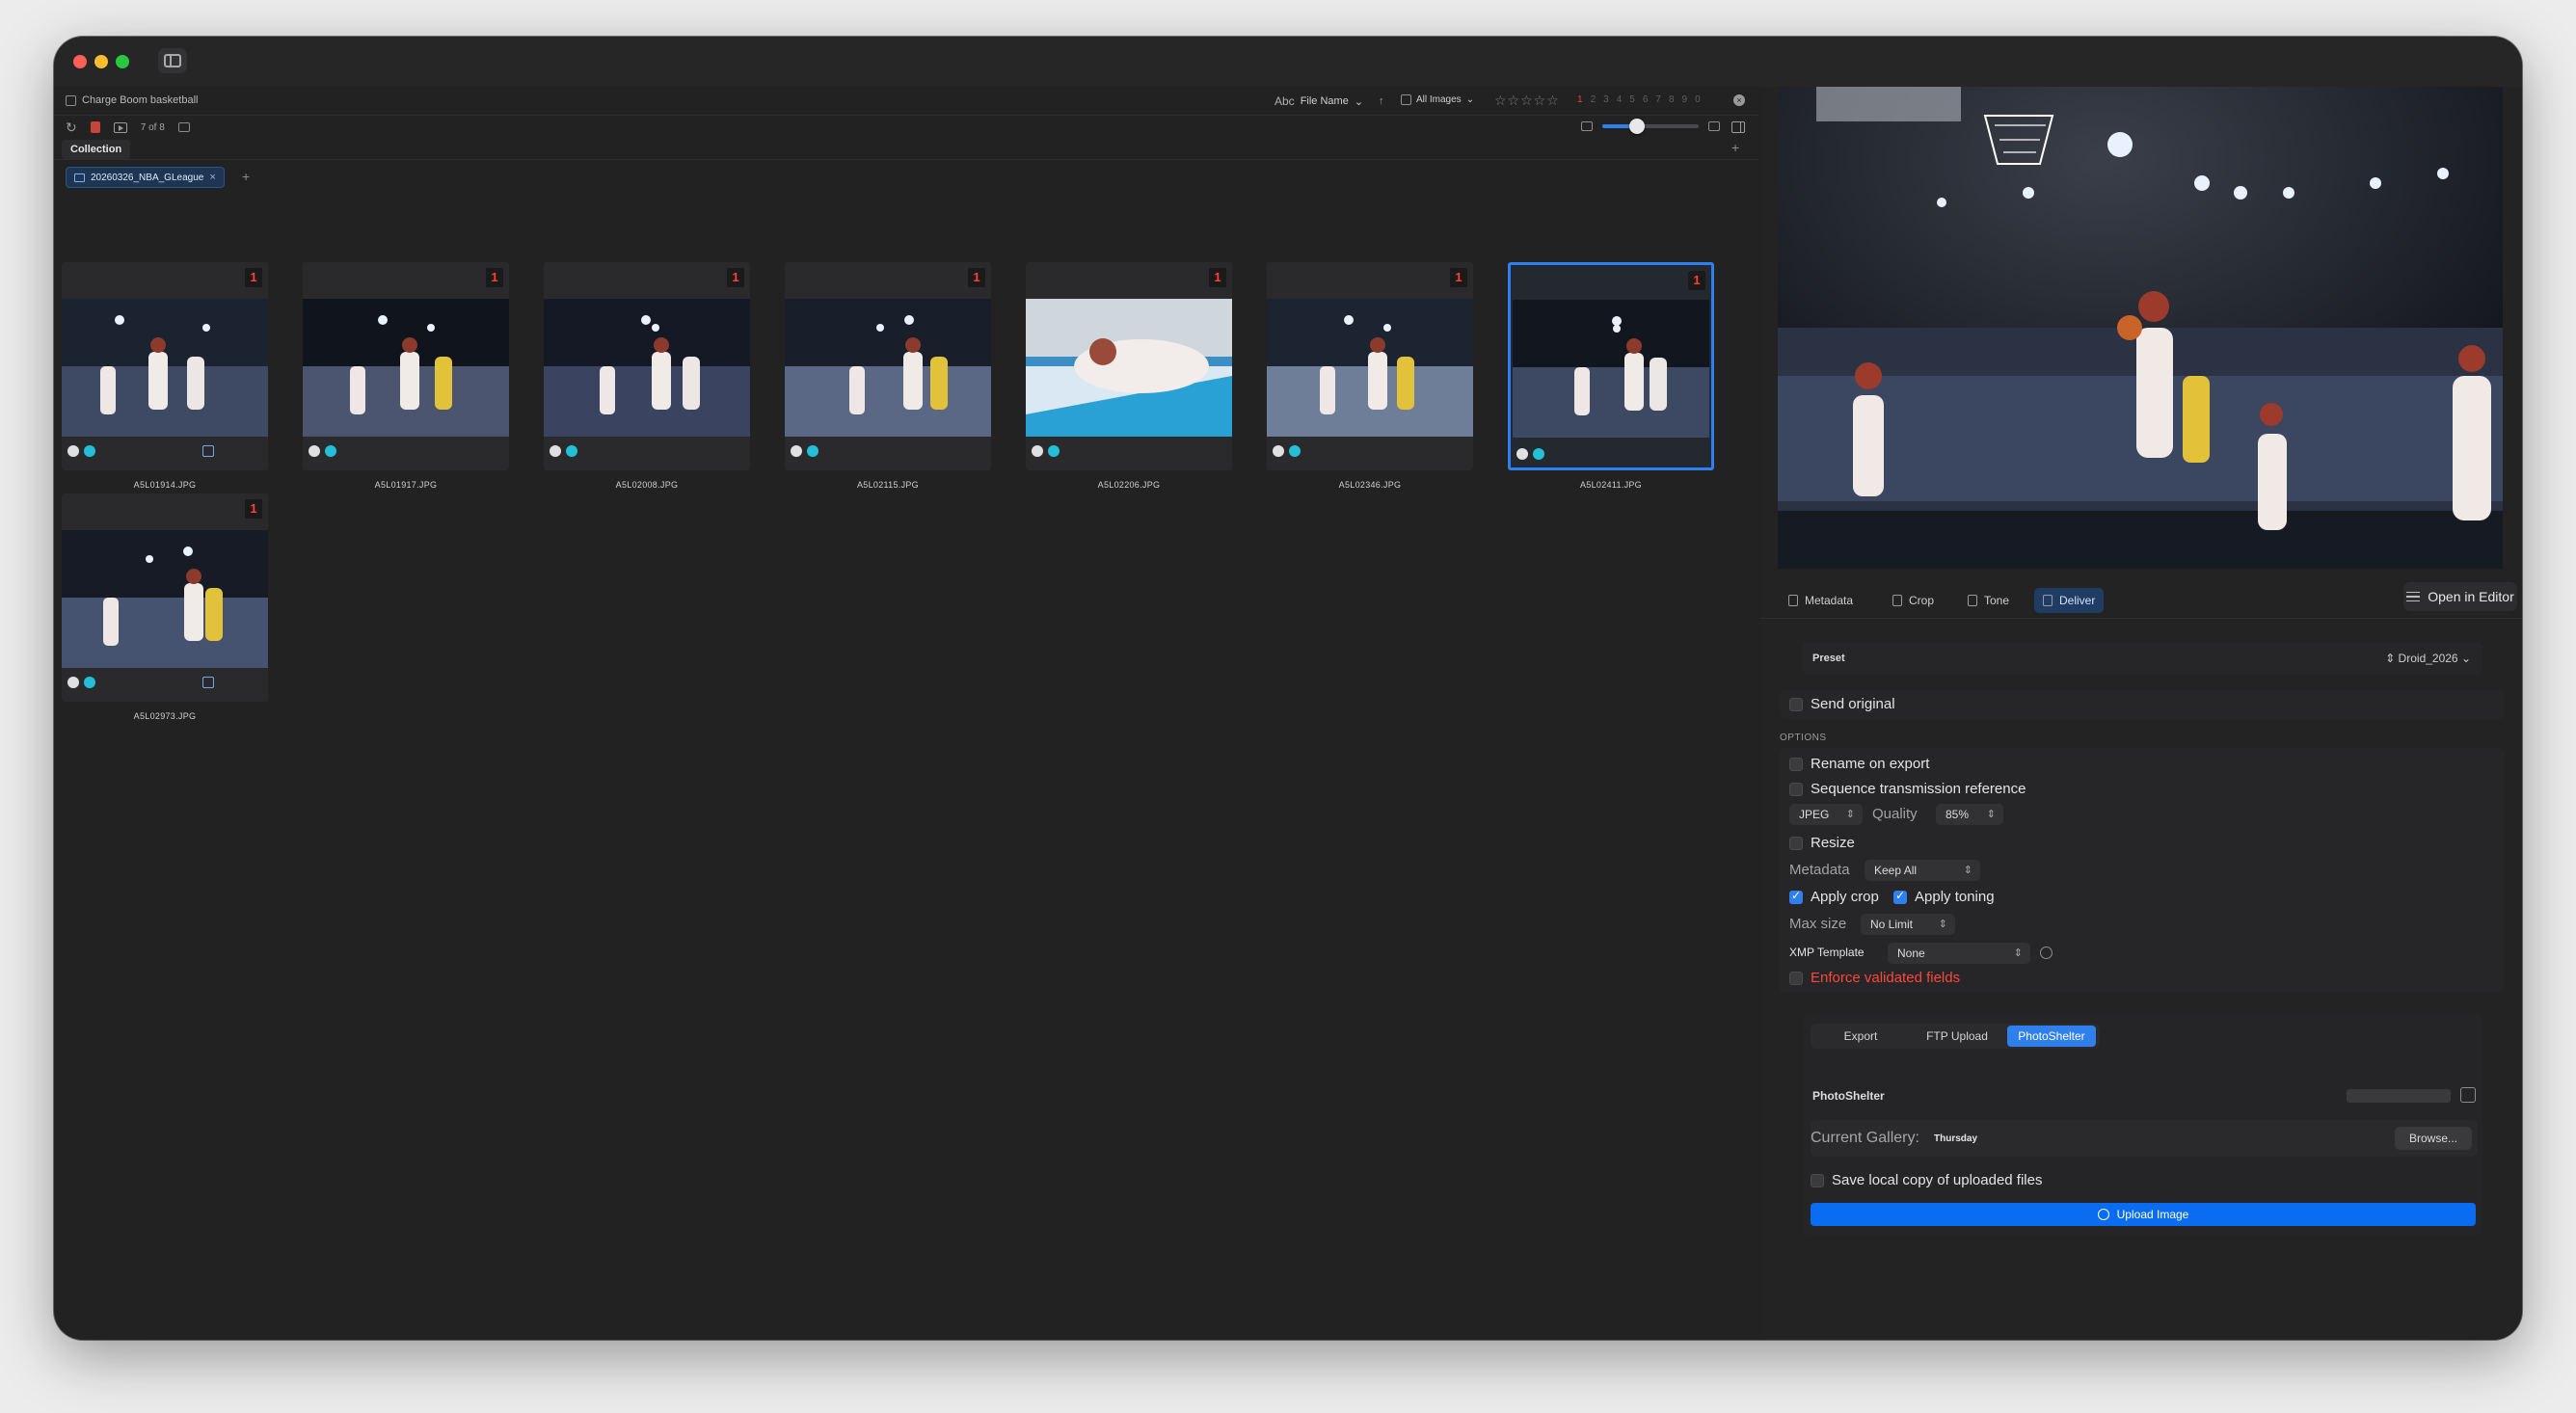 The image size is (2576, 1413). I want to click on shield-icon, so click(73, 682).